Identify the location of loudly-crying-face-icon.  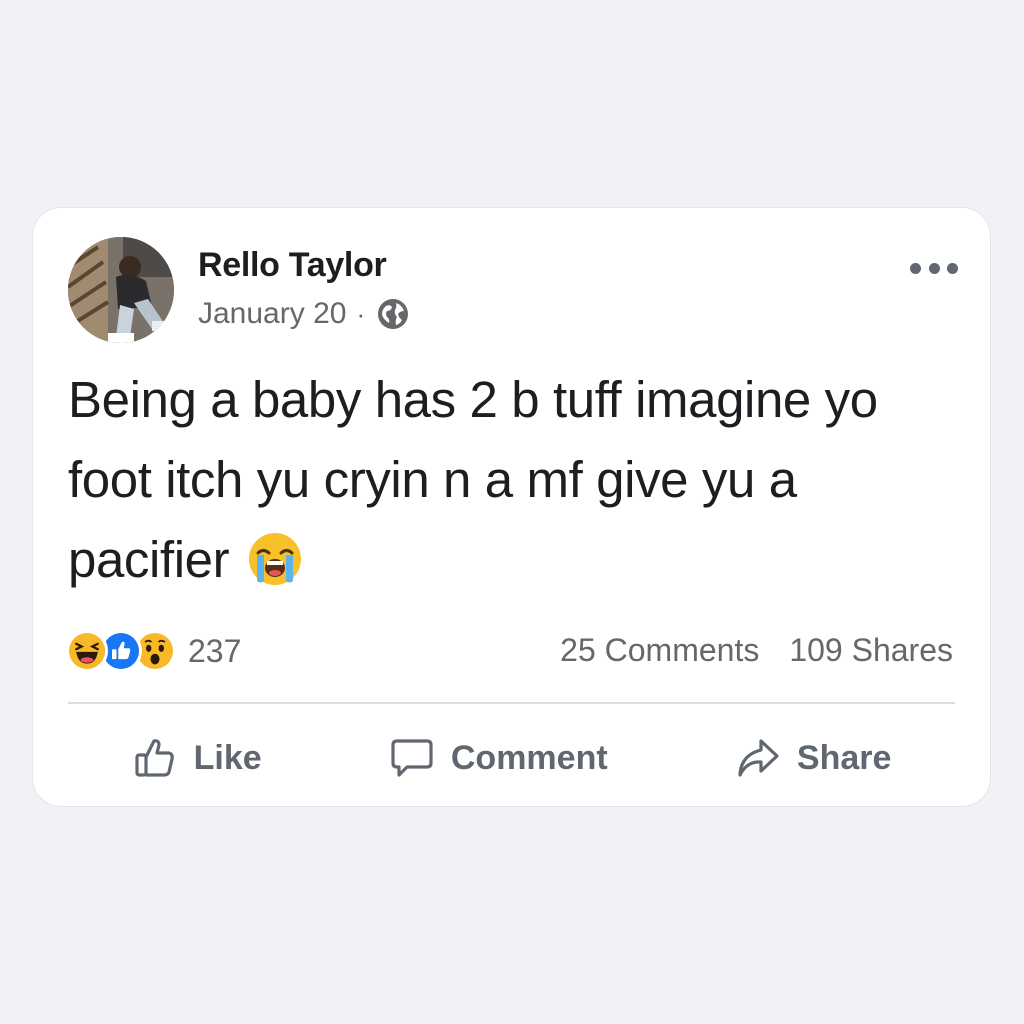
(275, 558).